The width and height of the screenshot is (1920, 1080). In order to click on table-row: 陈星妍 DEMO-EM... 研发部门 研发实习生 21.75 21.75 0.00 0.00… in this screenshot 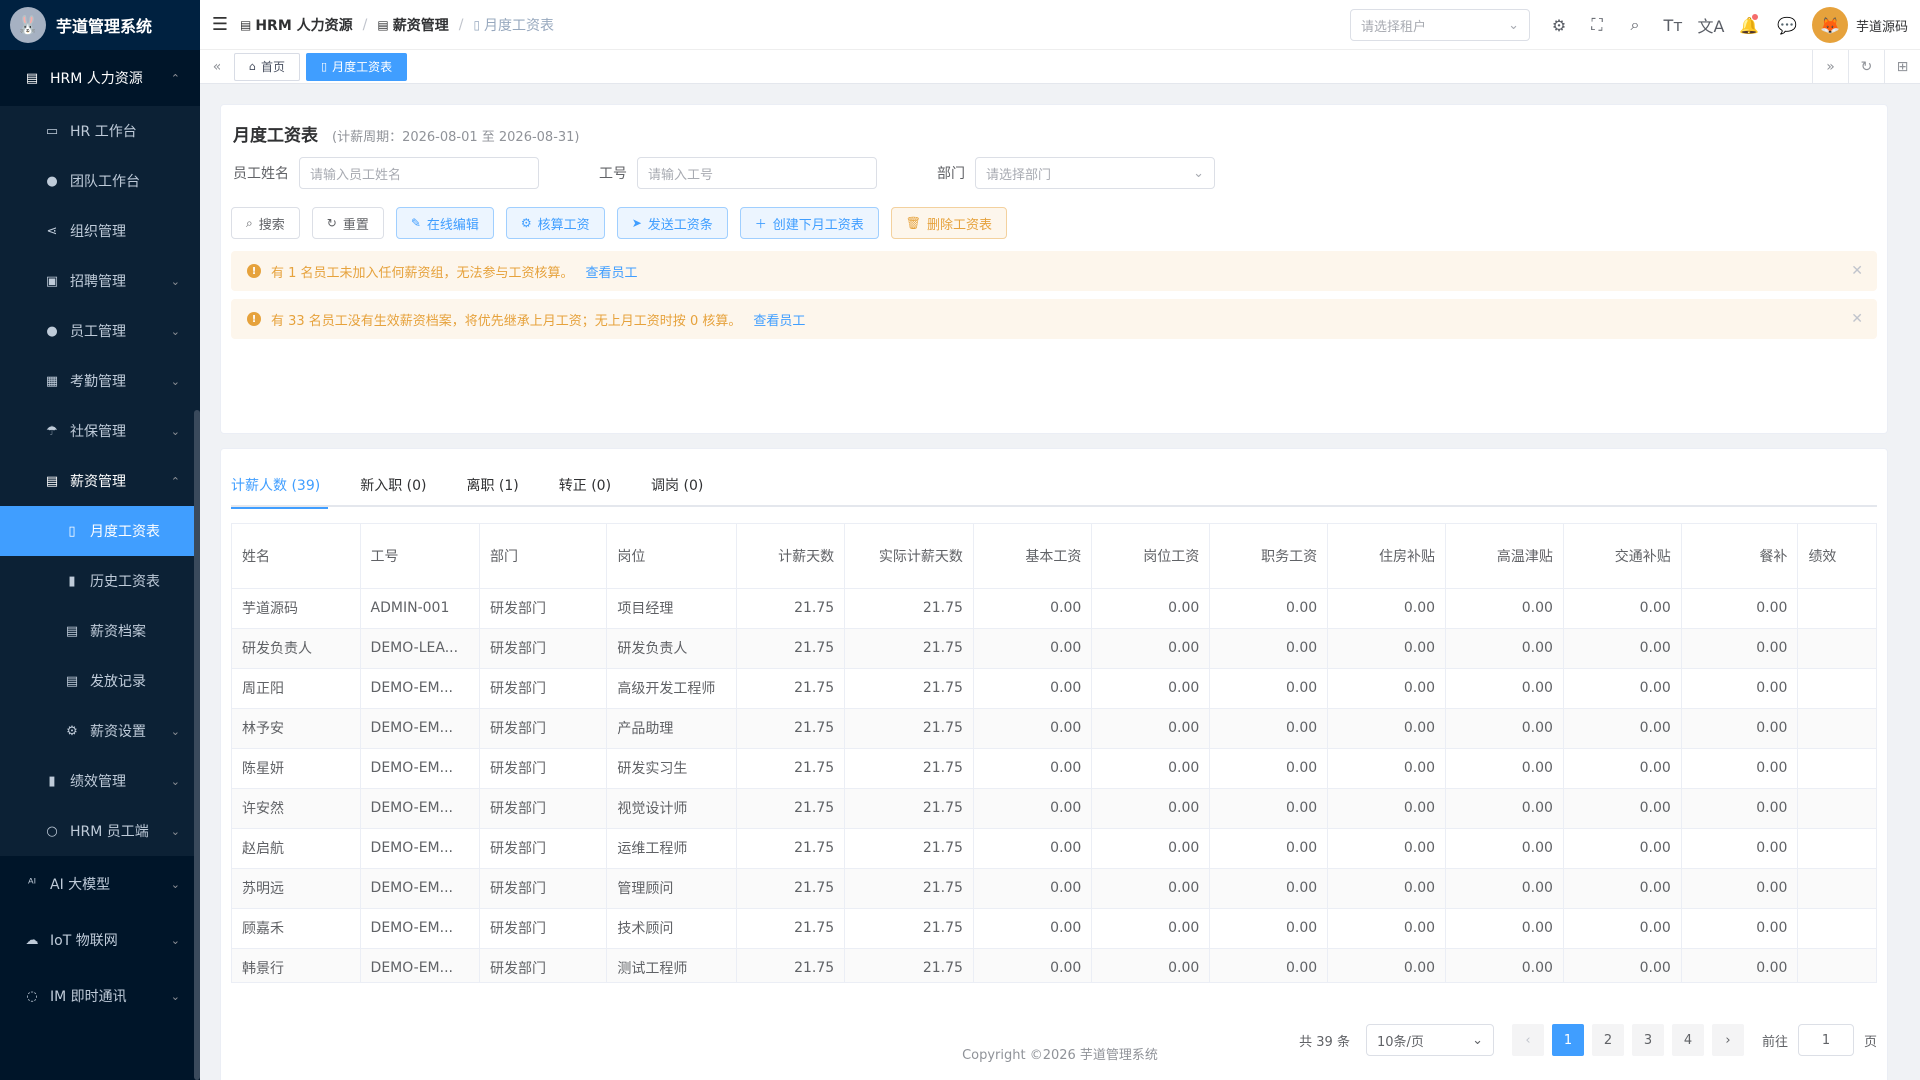, I will do `click(1054, 768)`.